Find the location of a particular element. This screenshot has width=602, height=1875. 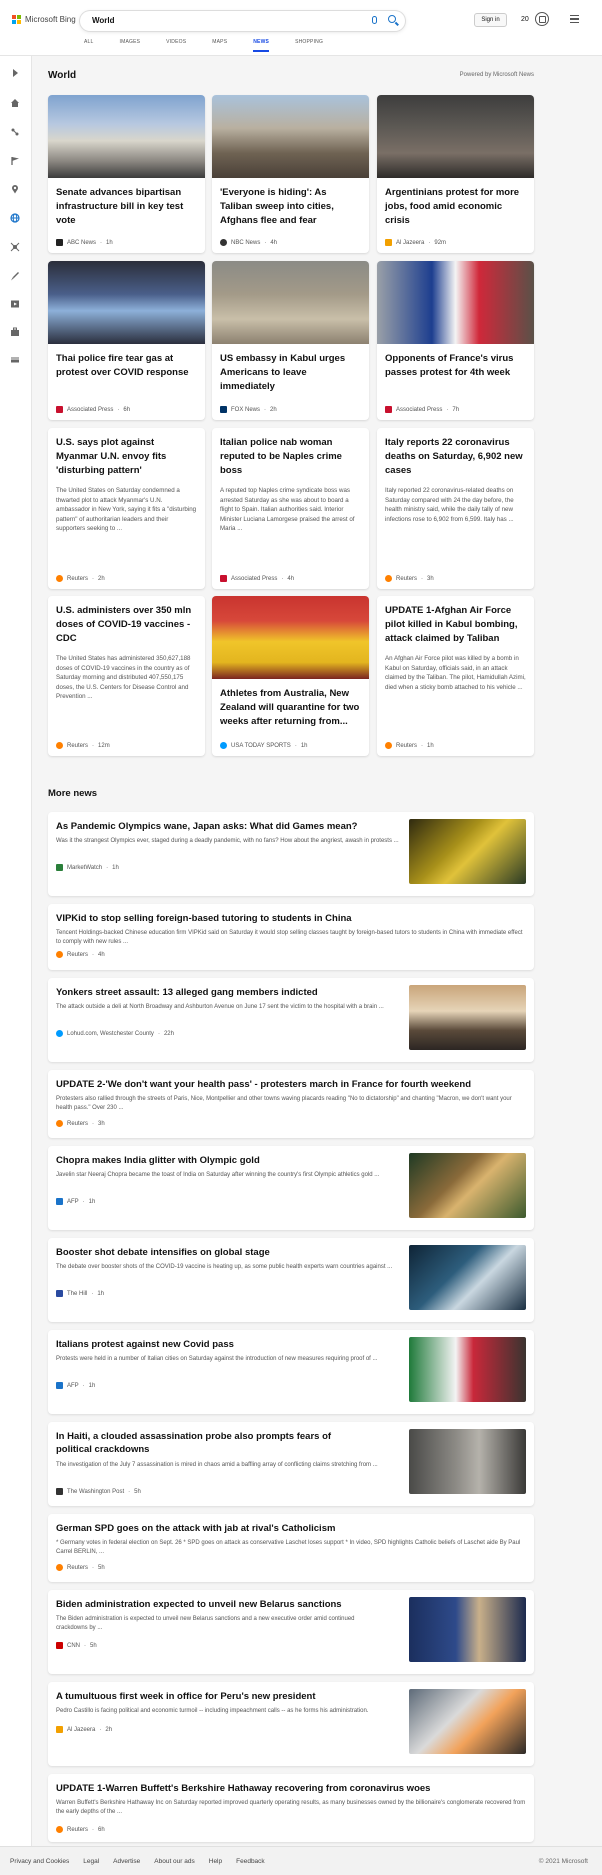

entertainment-icon is located at coordinates (15, 304).